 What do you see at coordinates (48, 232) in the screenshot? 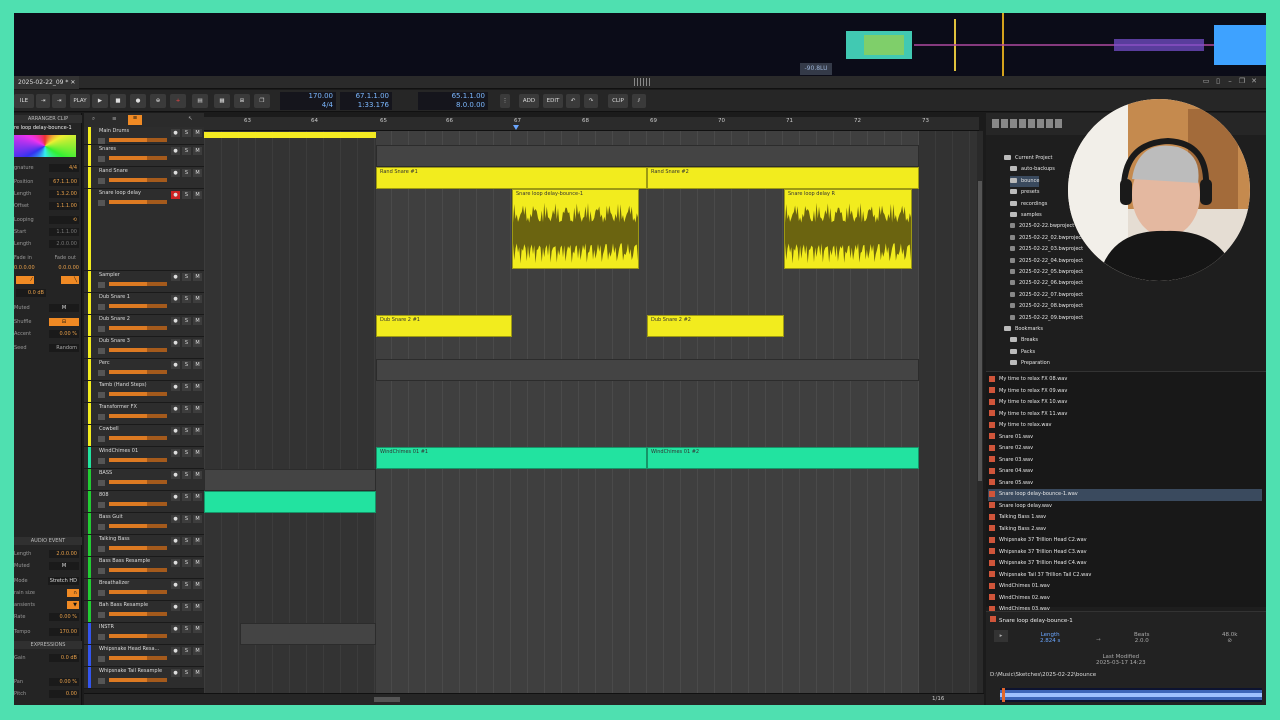
I see `start-row: Start 1.1.1.00` at bounding box center [48, 232].